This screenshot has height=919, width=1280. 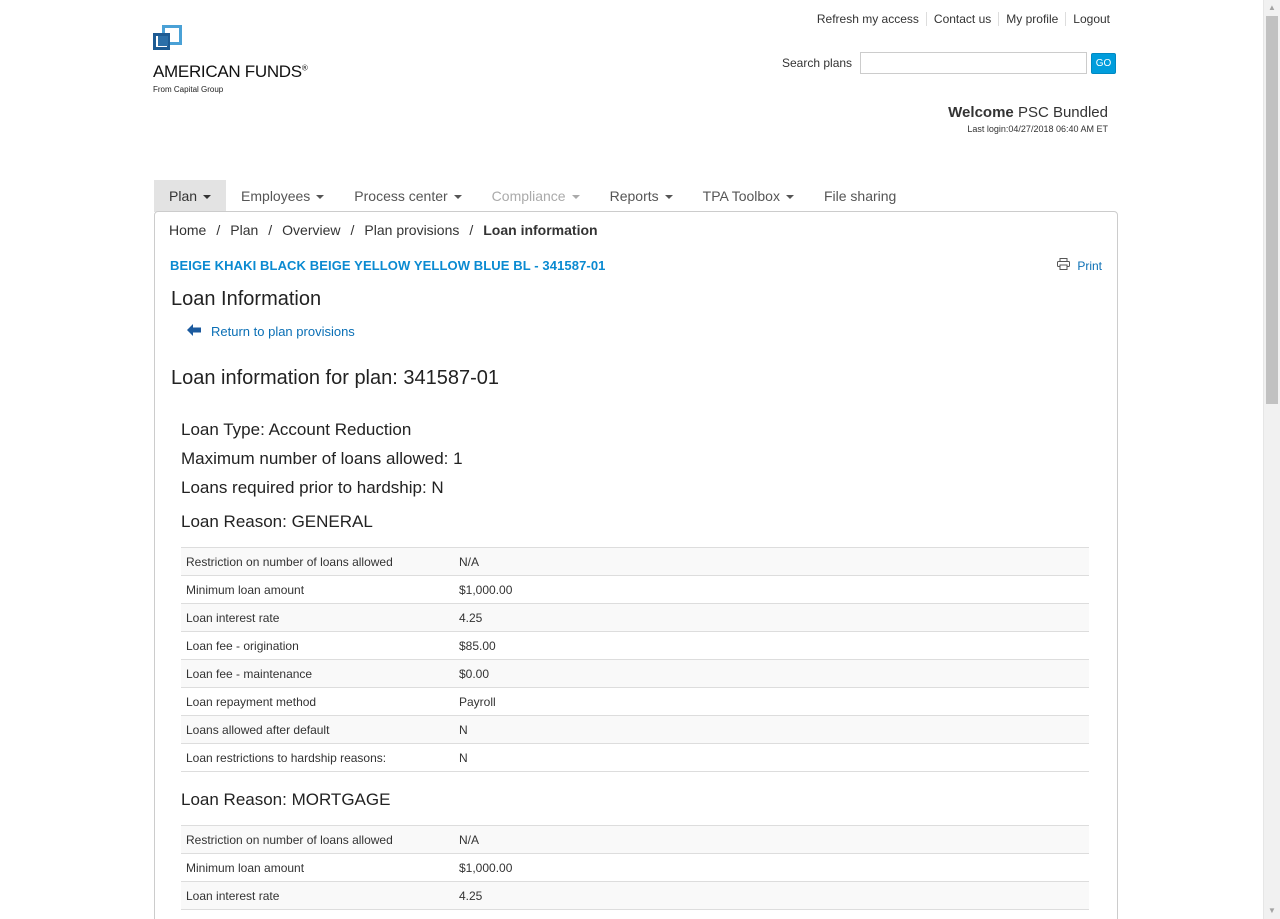 I want to click on breadcrumb-current: Loan information, so click(x=540, y=230).